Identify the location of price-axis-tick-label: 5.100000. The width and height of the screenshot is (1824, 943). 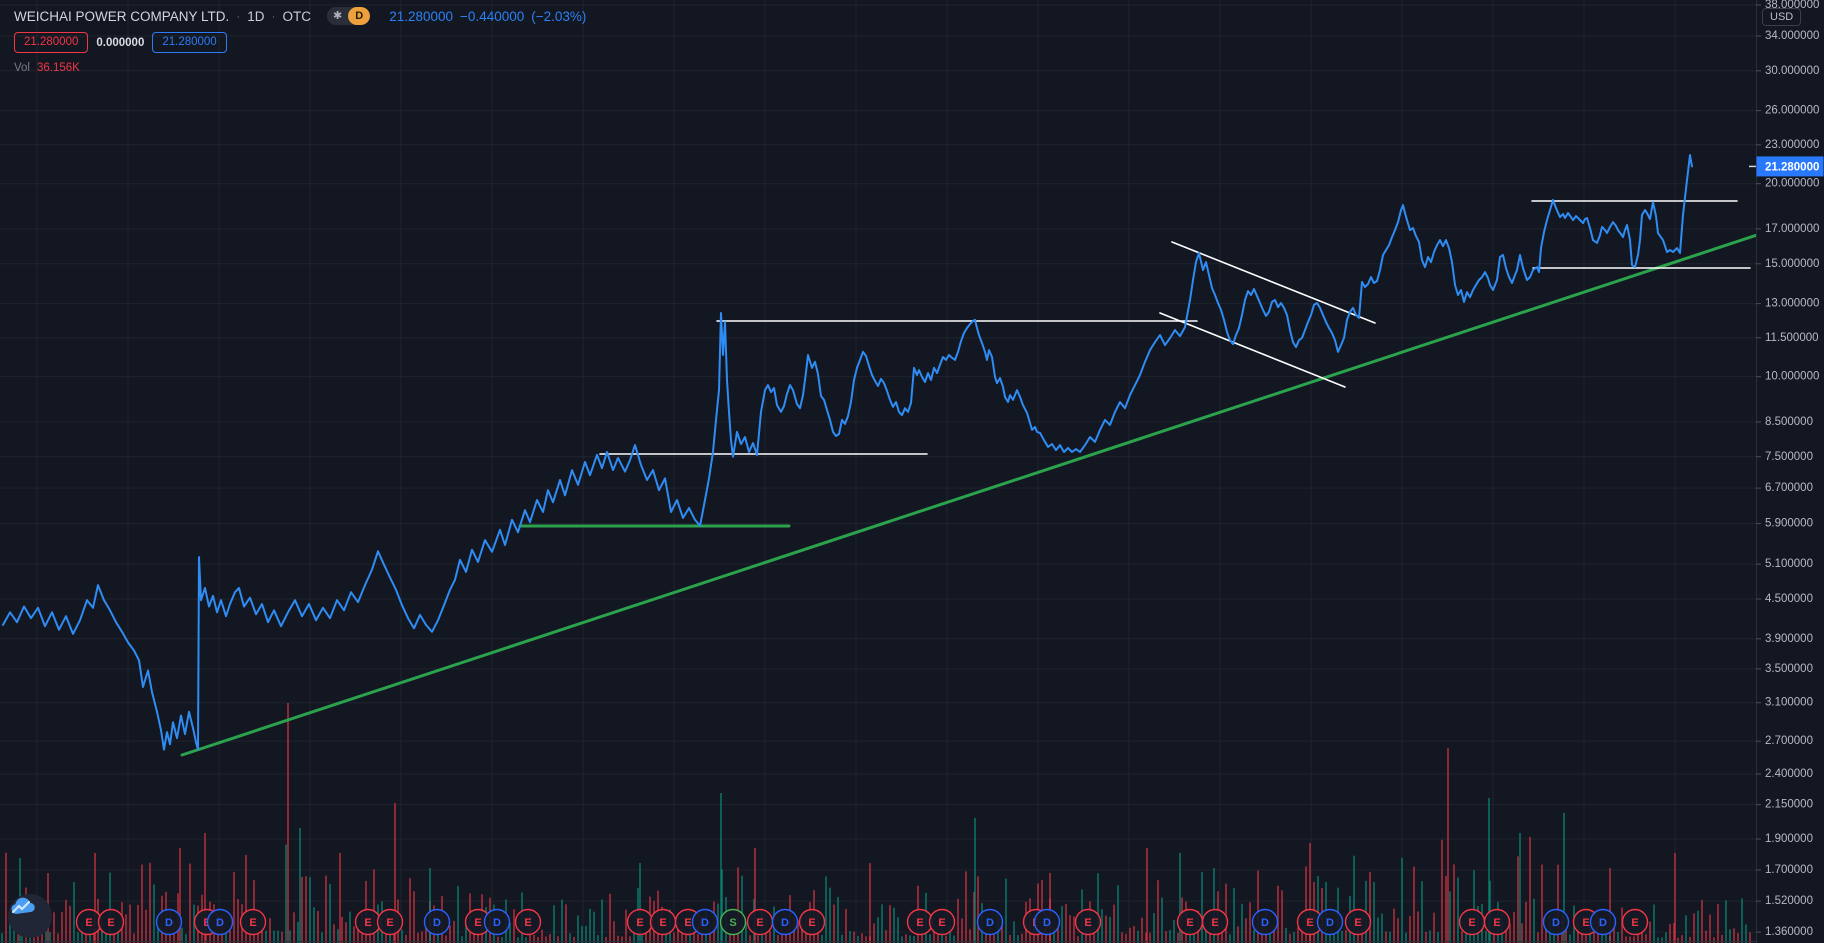
(1789, 564).